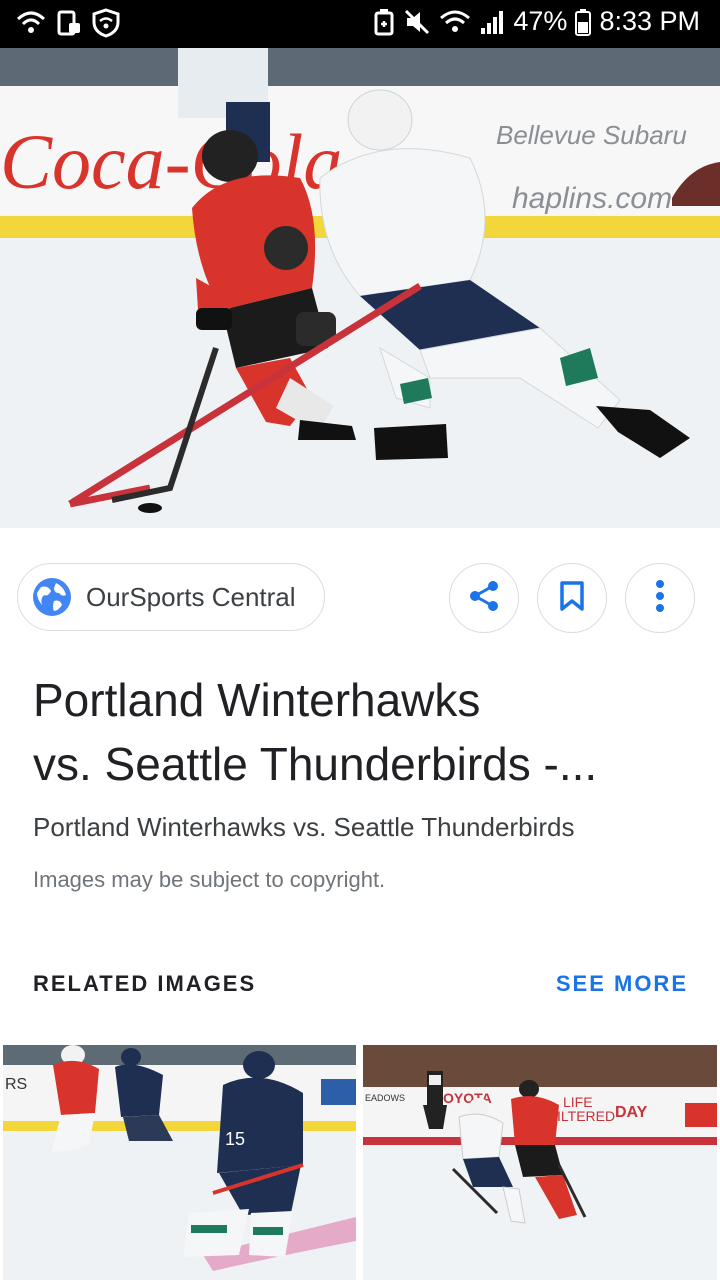 Image resolution: width=720 pixels, height=1280 pixels. What do you see at coordinates (106, 23) in the screenshot?
I see `shield-icon` at bounding box center [106, 23].